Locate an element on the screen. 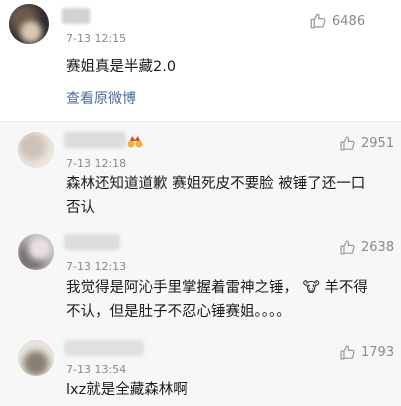 The width and height of the screenshot is (401, 406). like-button: 2951 is located at coordinates (366, 143).